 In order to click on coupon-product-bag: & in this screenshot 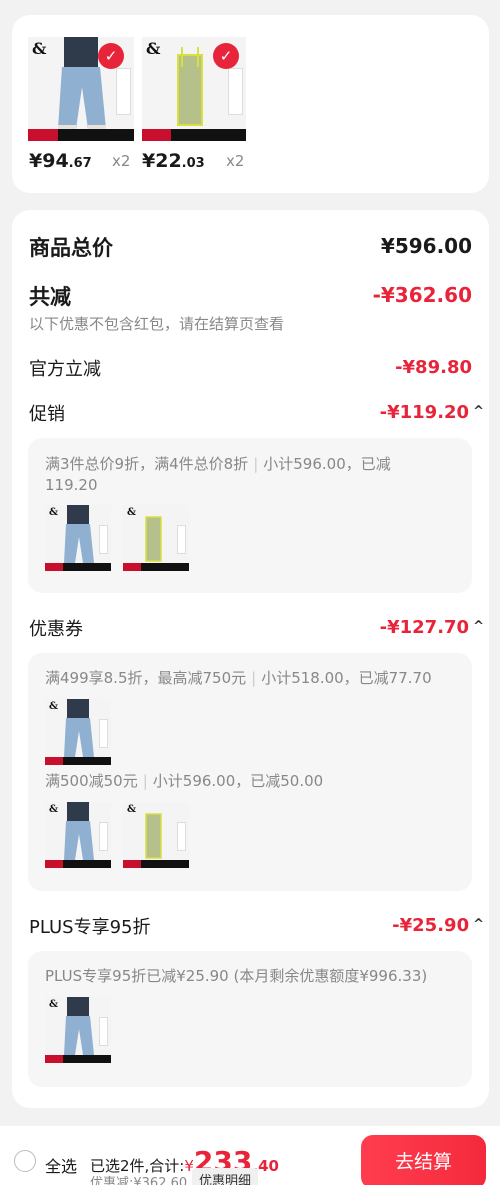, I will do `click(156, 835)`.